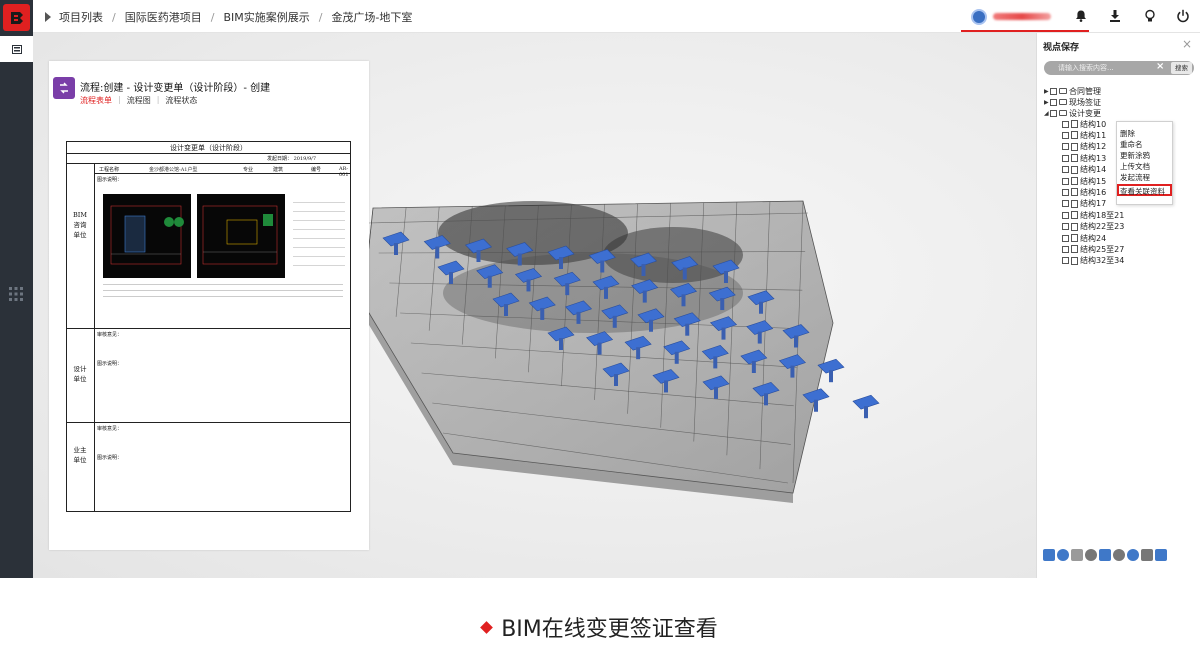 The width and height of the screenshot is (1200, 653). I want to click on form-heading: 设计变更单（设计阶段）, so click(208, 148).